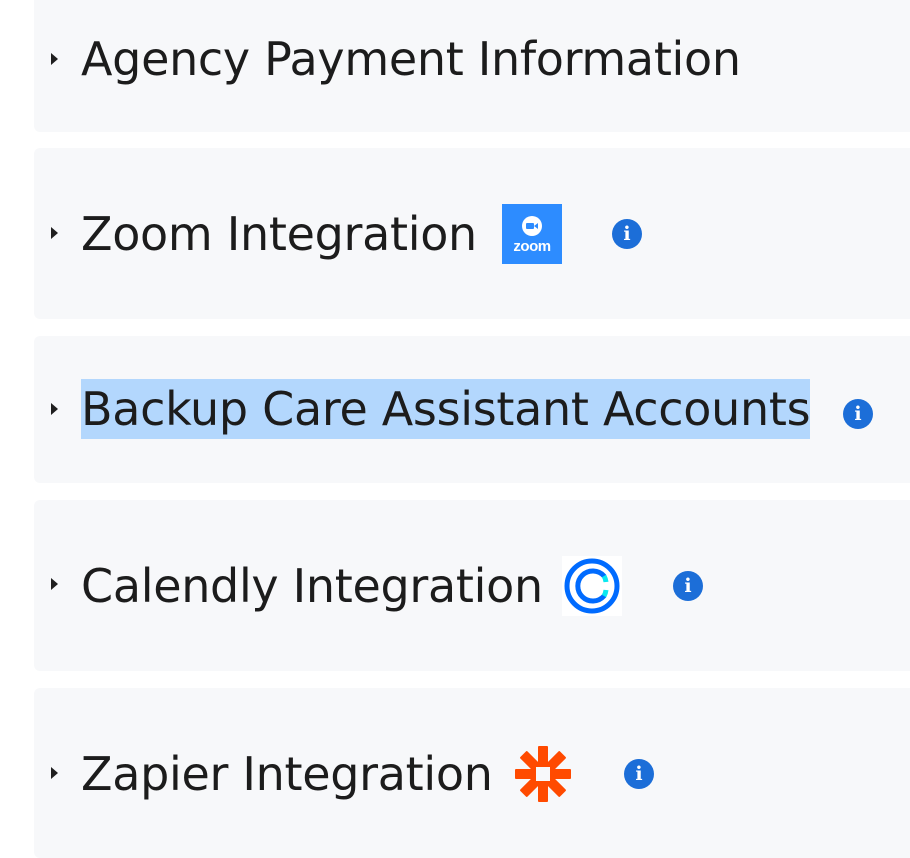 The image size is (910, 858). I want to click on zapier-asterisk-icon, so click(543, 774).